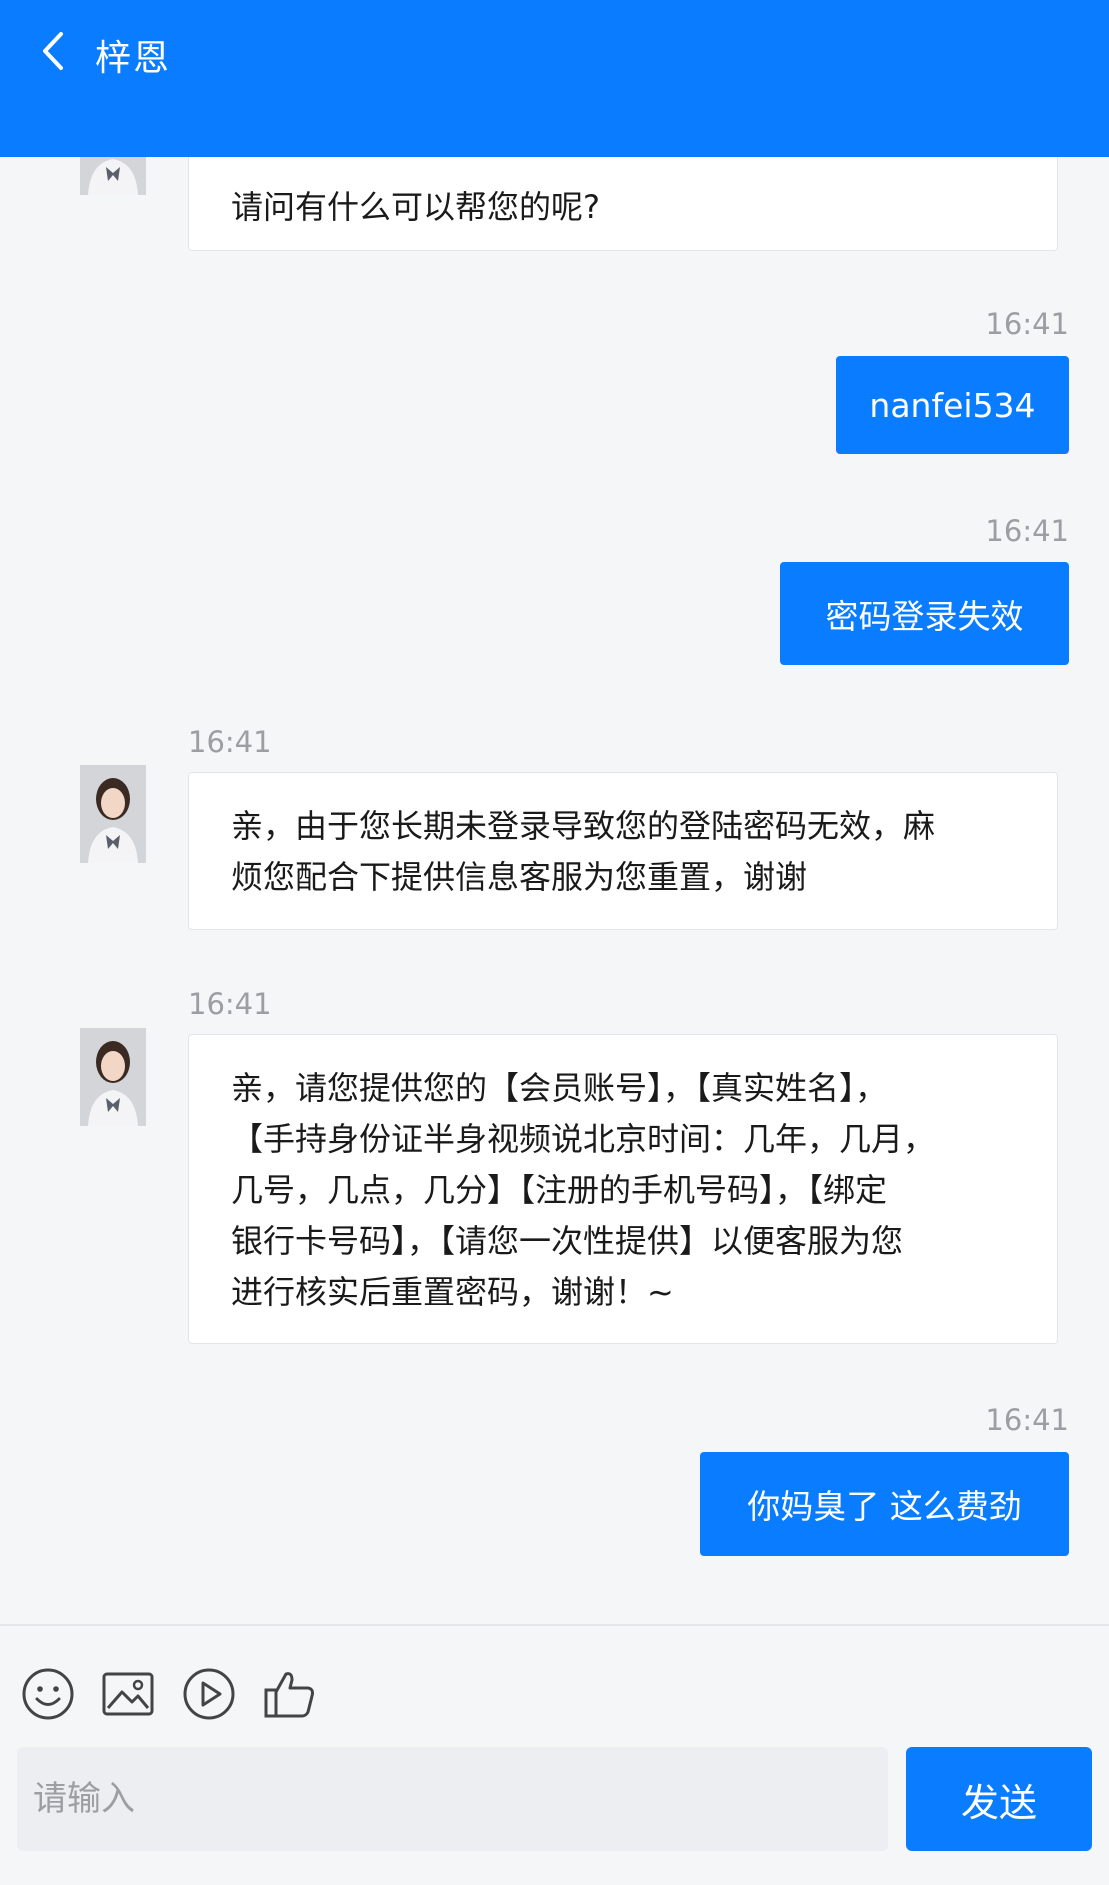 This screenshot has height=1885, width=1109. What do you see at coordinates (519, 877) in the screenshot?
I see `message-line: 烦您配合下提供信息客服为您重置，谢谢` at bounding box center [519, 877].